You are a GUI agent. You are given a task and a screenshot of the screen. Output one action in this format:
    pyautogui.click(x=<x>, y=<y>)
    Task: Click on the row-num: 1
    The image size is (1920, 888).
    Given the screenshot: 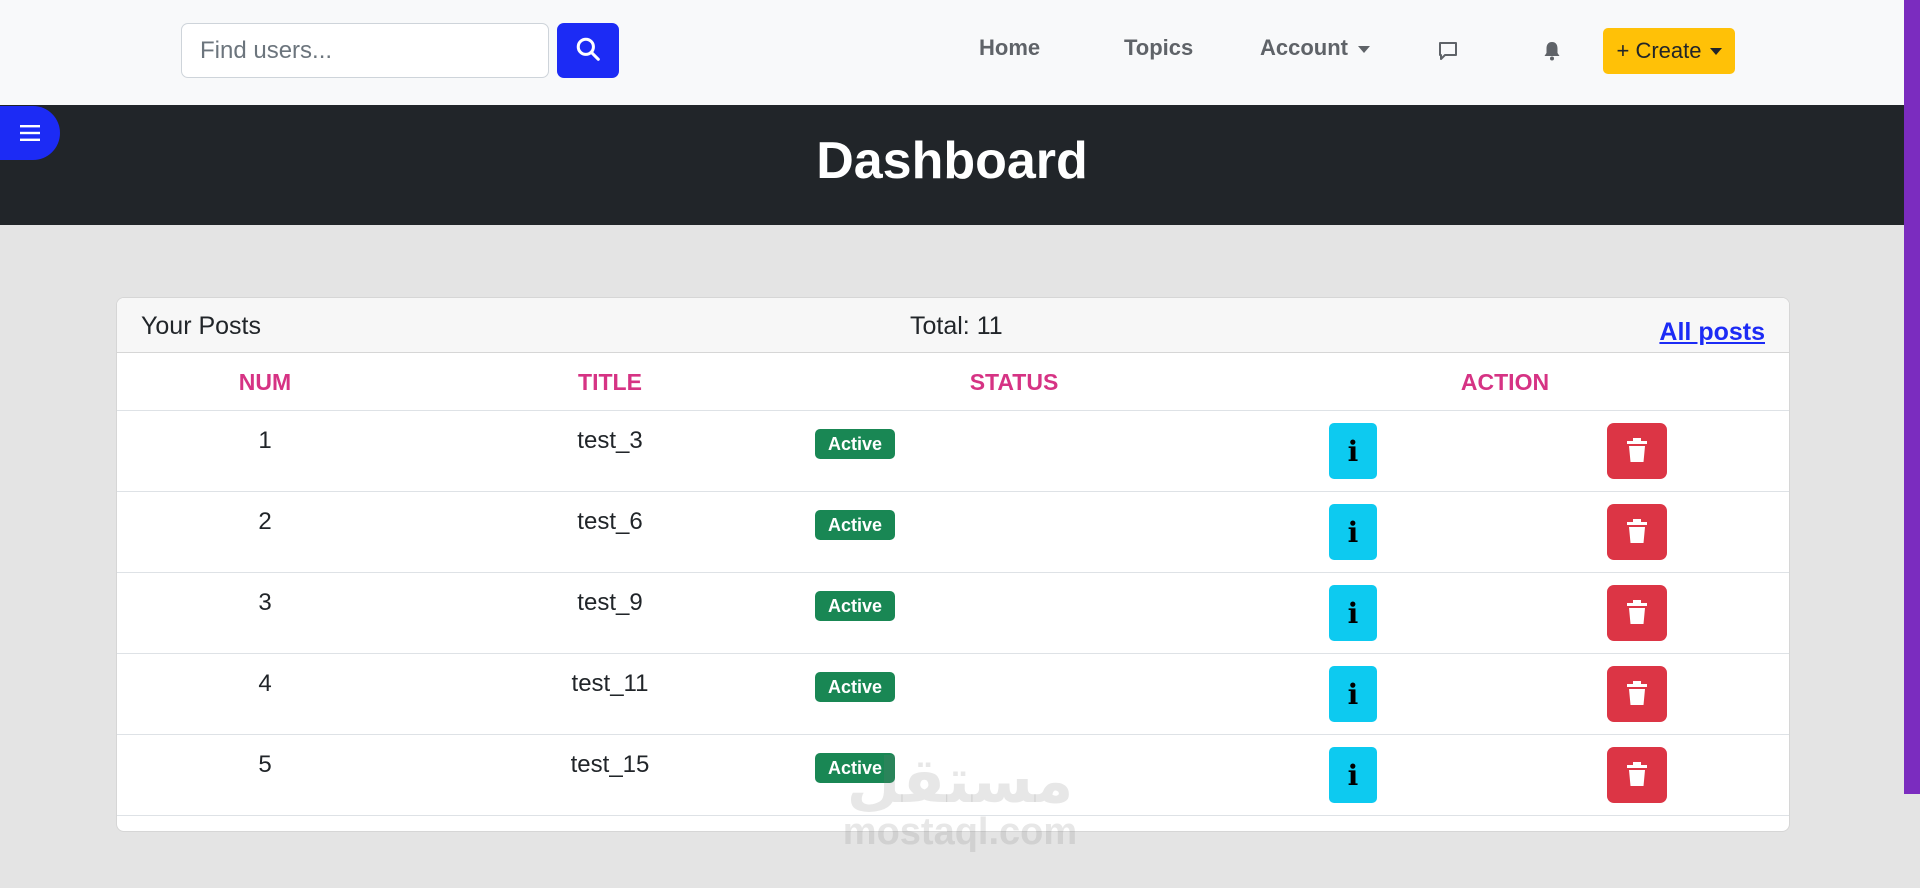 What is the action you would take?
    pyautogui.click(x=265, y=440)
    